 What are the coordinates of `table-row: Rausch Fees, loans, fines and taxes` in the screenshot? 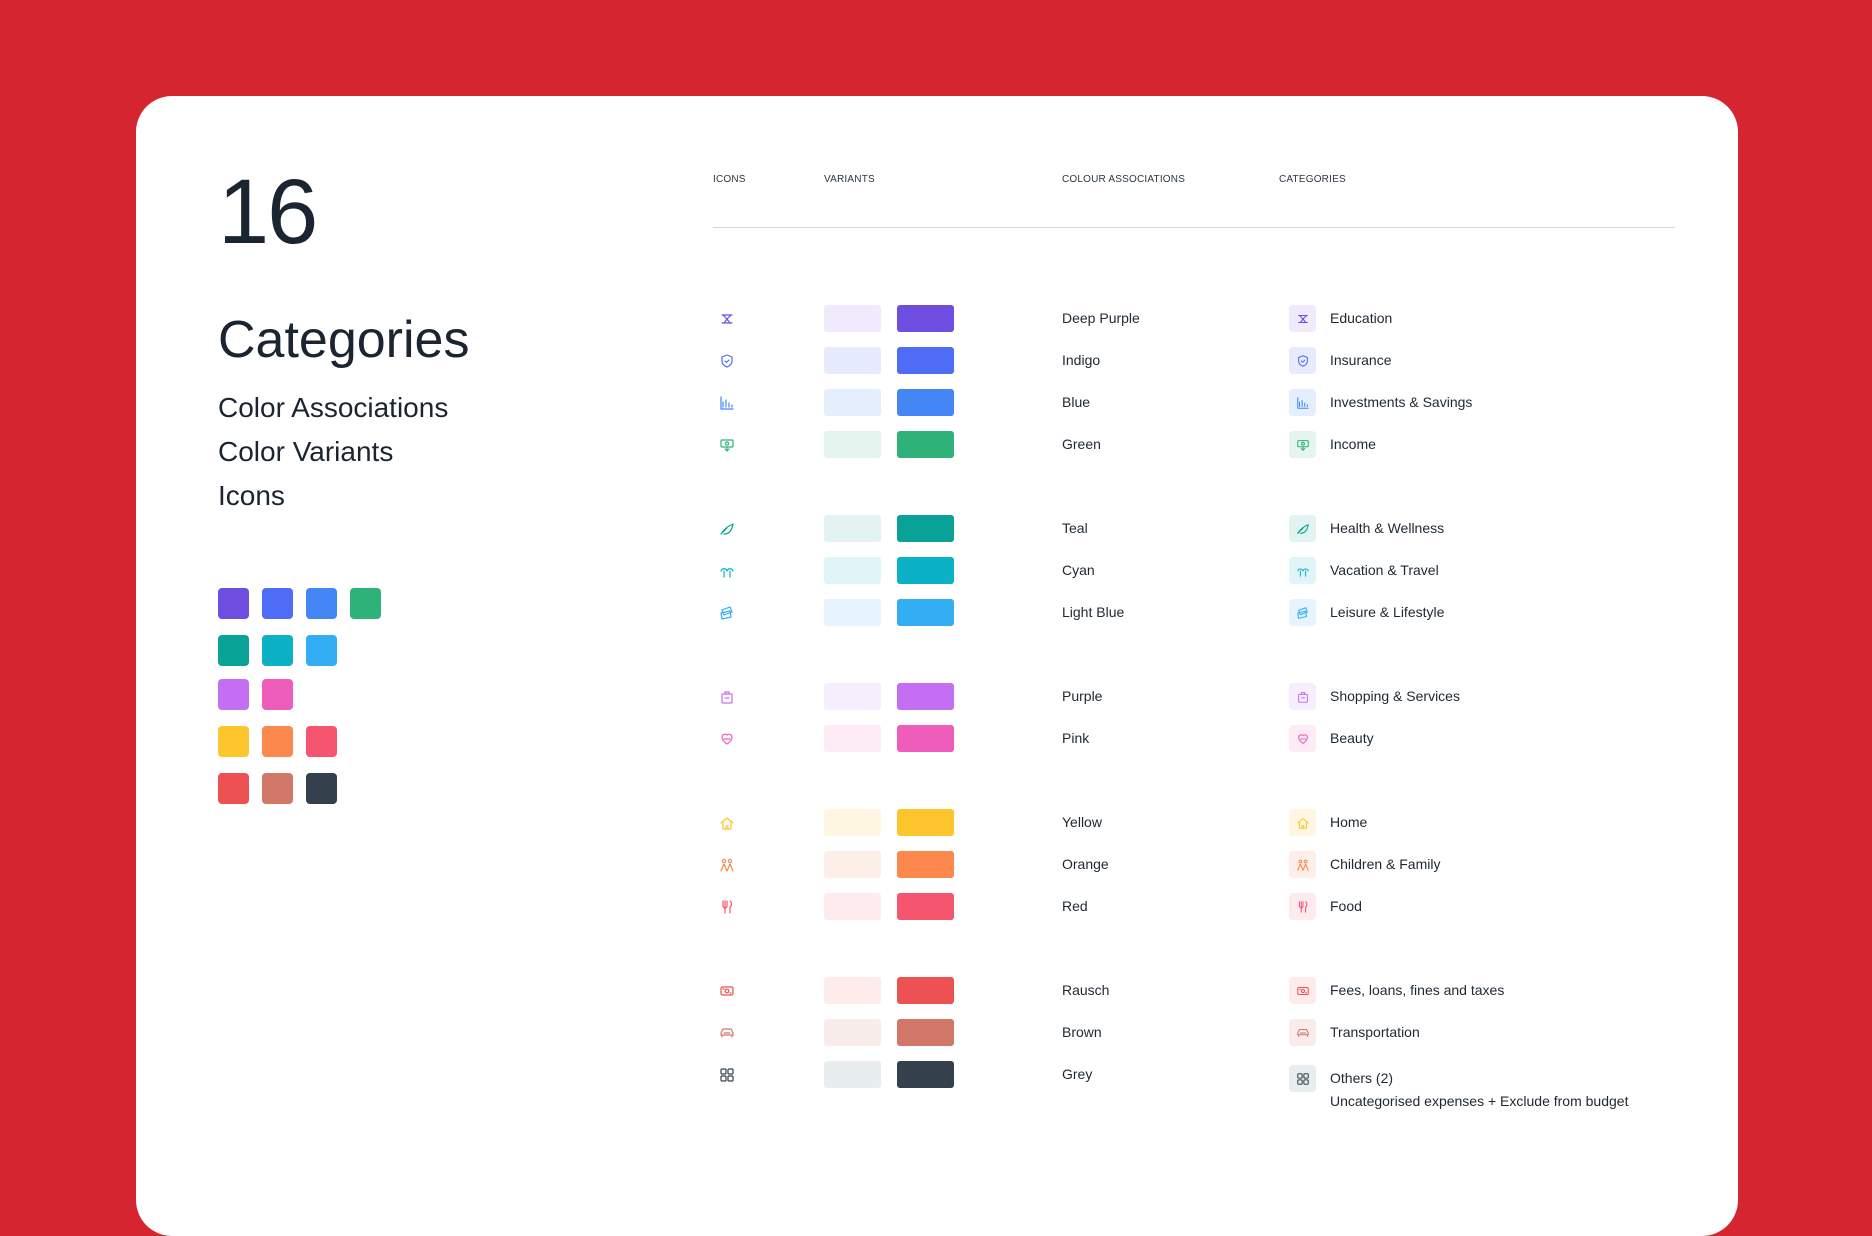 It's located at (937, 991).